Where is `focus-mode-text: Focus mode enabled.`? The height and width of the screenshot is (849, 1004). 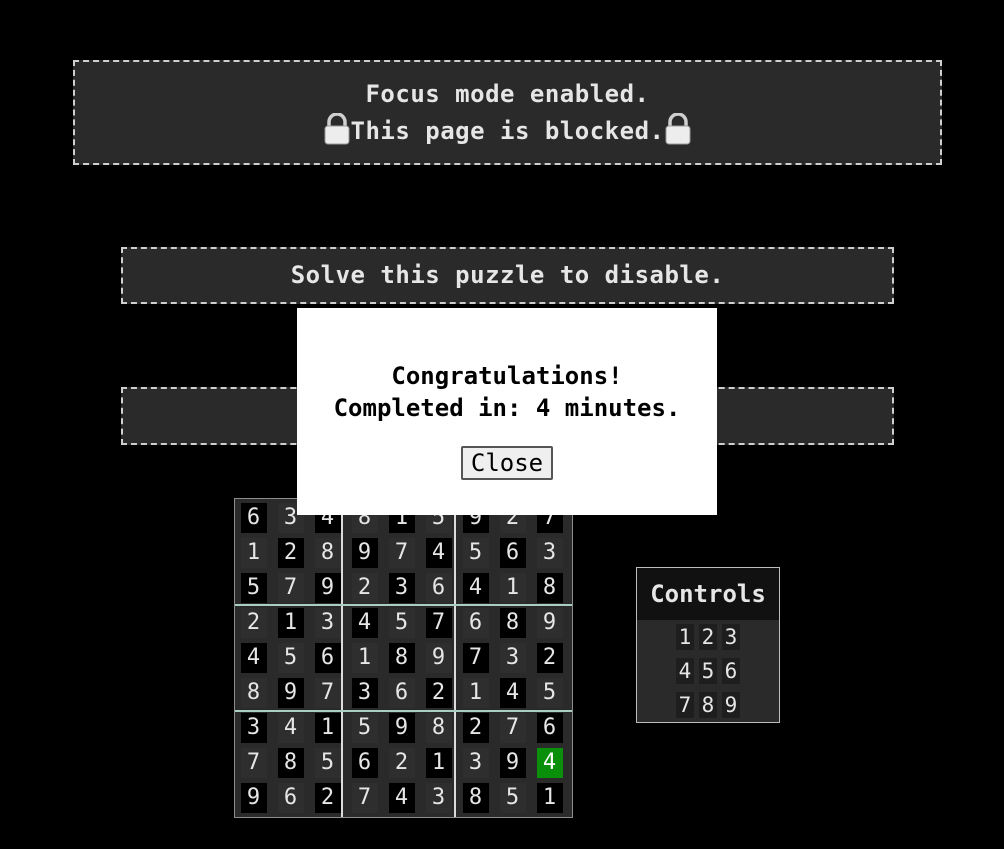 focus-mode-text: Focus mode enabled. is located at coordinates (507, 94).